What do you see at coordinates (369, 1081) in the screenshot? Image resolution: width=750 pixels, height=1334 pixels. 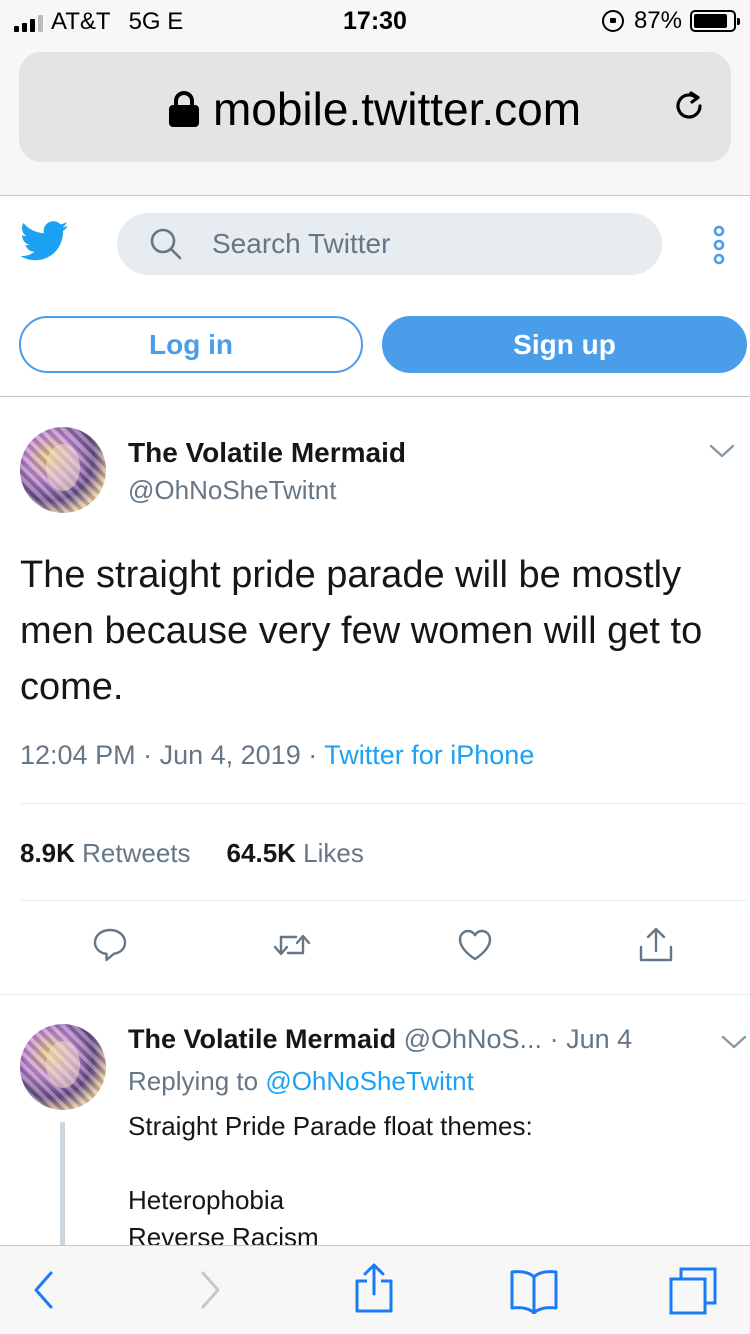 I see `replying-to-handle: @OhNoSheTwitnt` at bounding box center [369, 1081].